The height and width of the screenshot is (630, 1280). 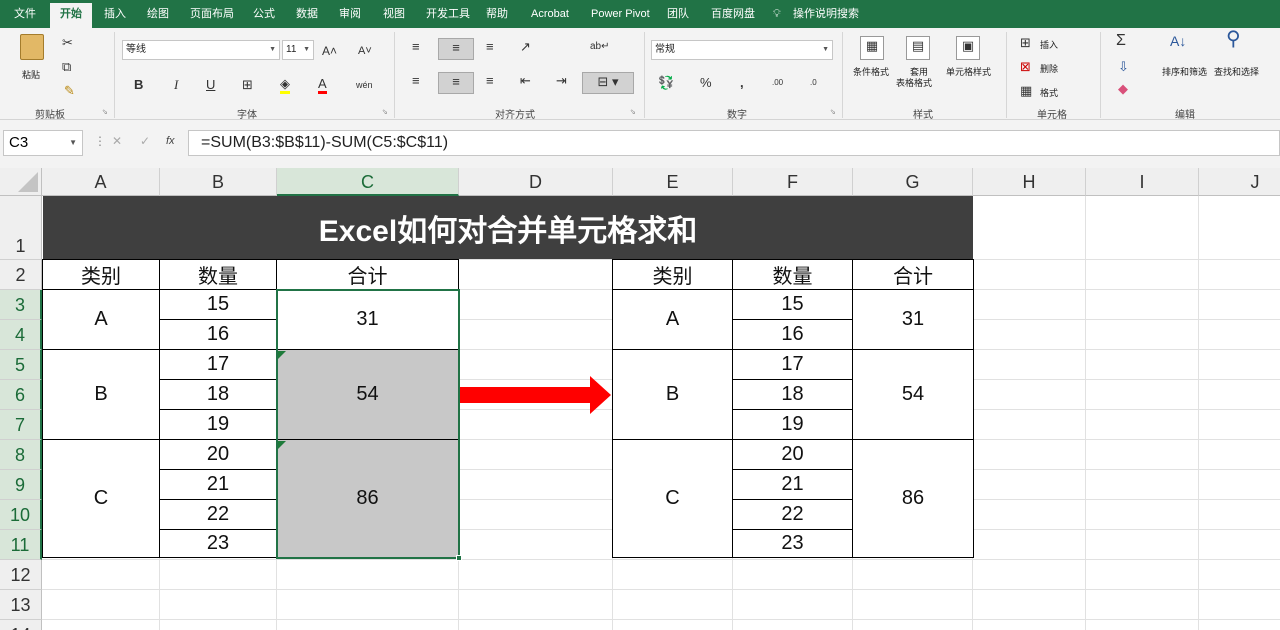 I want to click on decrease-indent-icon: ⇤, so click(x=525, y=81).